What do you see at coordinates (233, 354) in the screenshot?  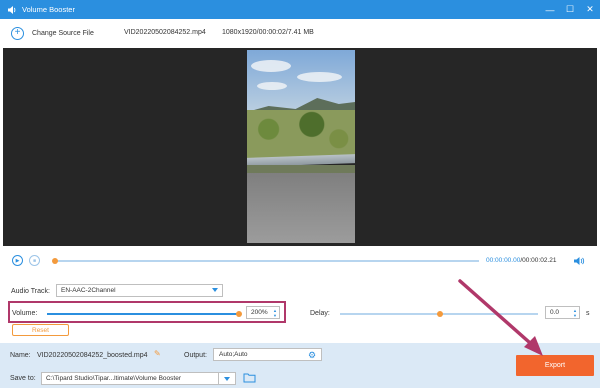 I see `output-value: Auto;Auto` at bounding box center [233, 354].